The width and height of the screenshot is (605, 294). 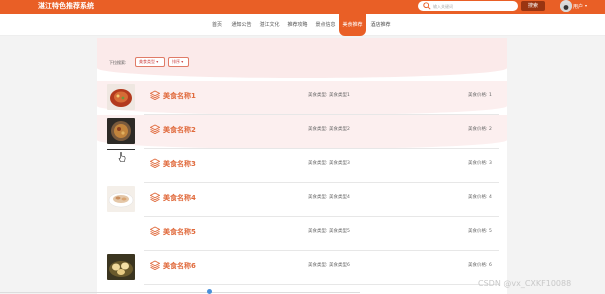 What do you see at coordinates (302, 58) in the screenshot?
I see `filter-bar: 下拉搜索: 美食类型 ▾ 排序 ▾` at bounding box center [302, 58].